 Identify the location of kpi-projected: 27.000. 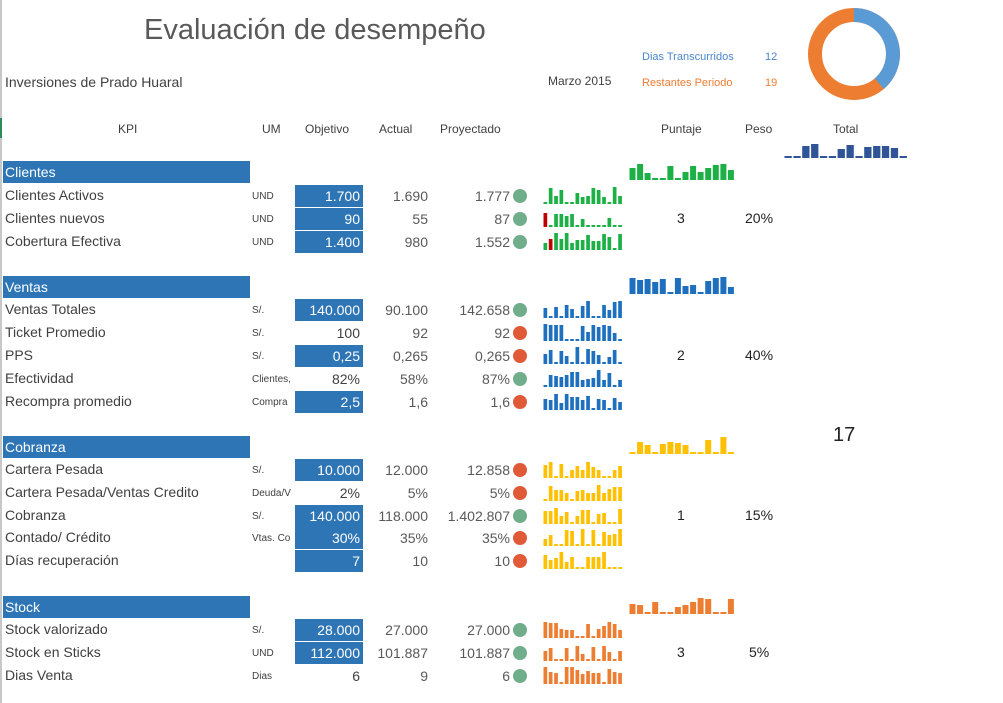
(488, 630).